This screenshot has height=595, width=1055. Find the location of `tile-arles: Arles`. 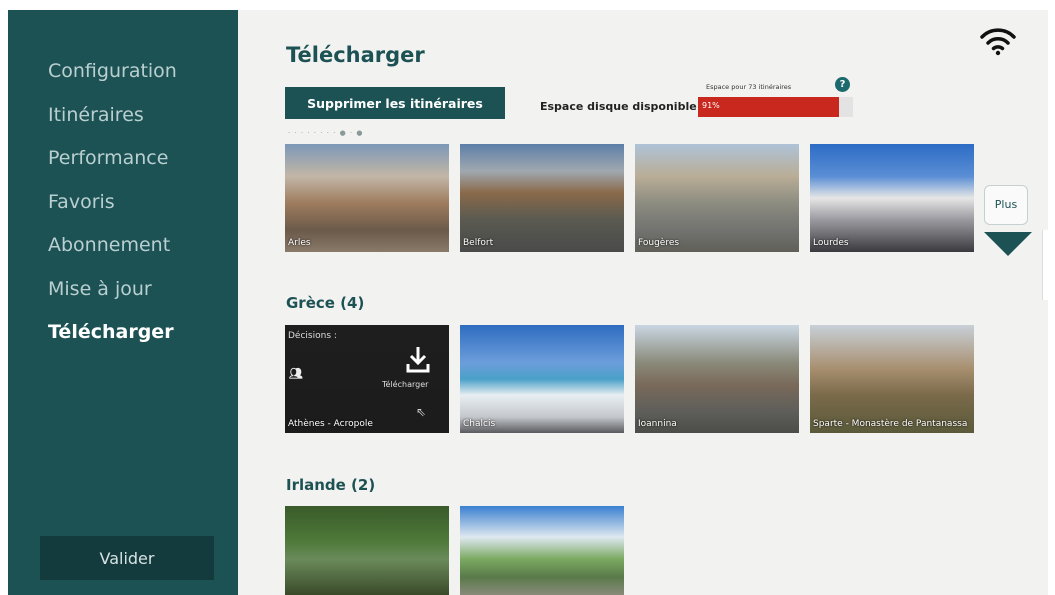

tile-arles: Arles is located at coordinates (367, 198).